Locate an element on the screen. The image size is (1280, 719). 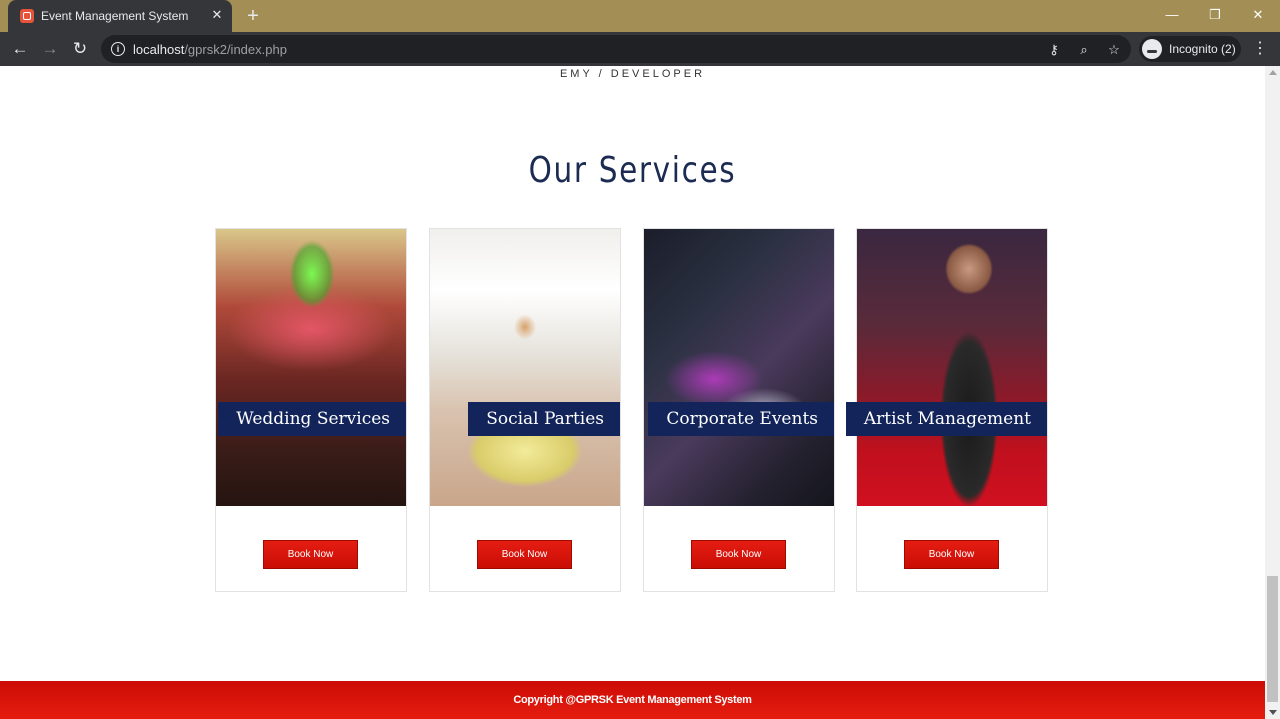
back-icon: ← is located at coordinates (20, 49).